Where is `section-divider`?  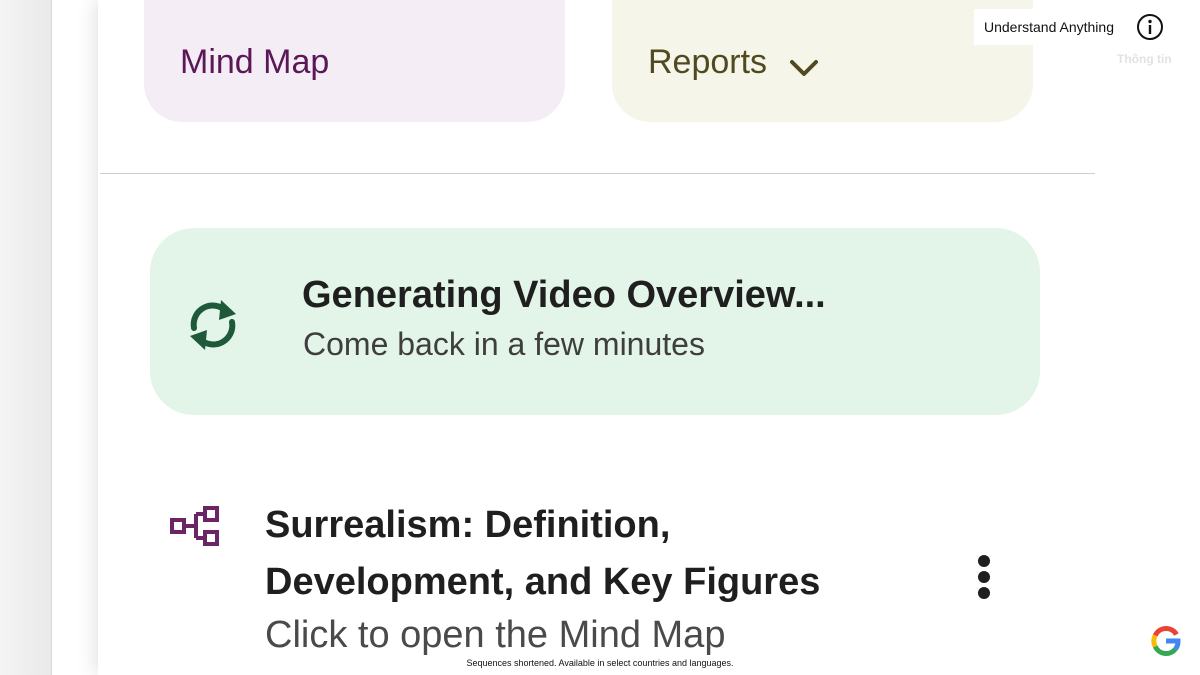
section-divider is located at coordinates (597, 173).